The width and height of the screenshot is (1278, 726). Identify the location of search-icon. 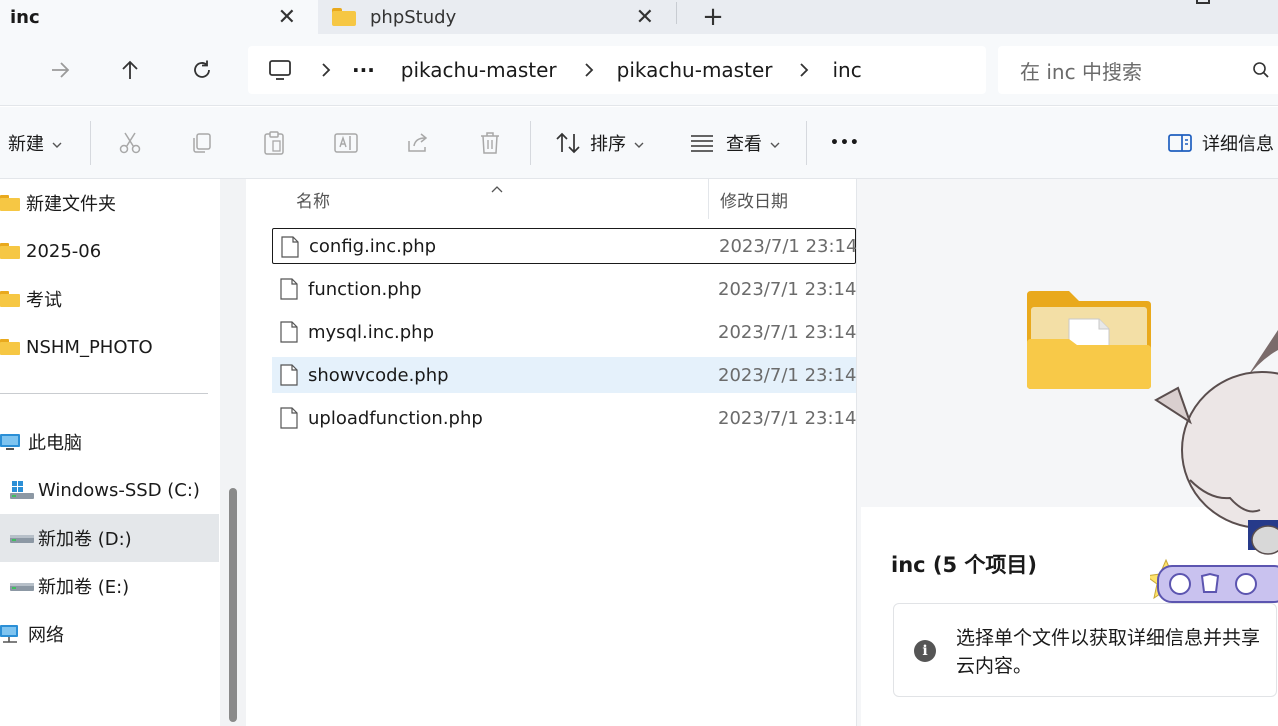
(1261, 72).